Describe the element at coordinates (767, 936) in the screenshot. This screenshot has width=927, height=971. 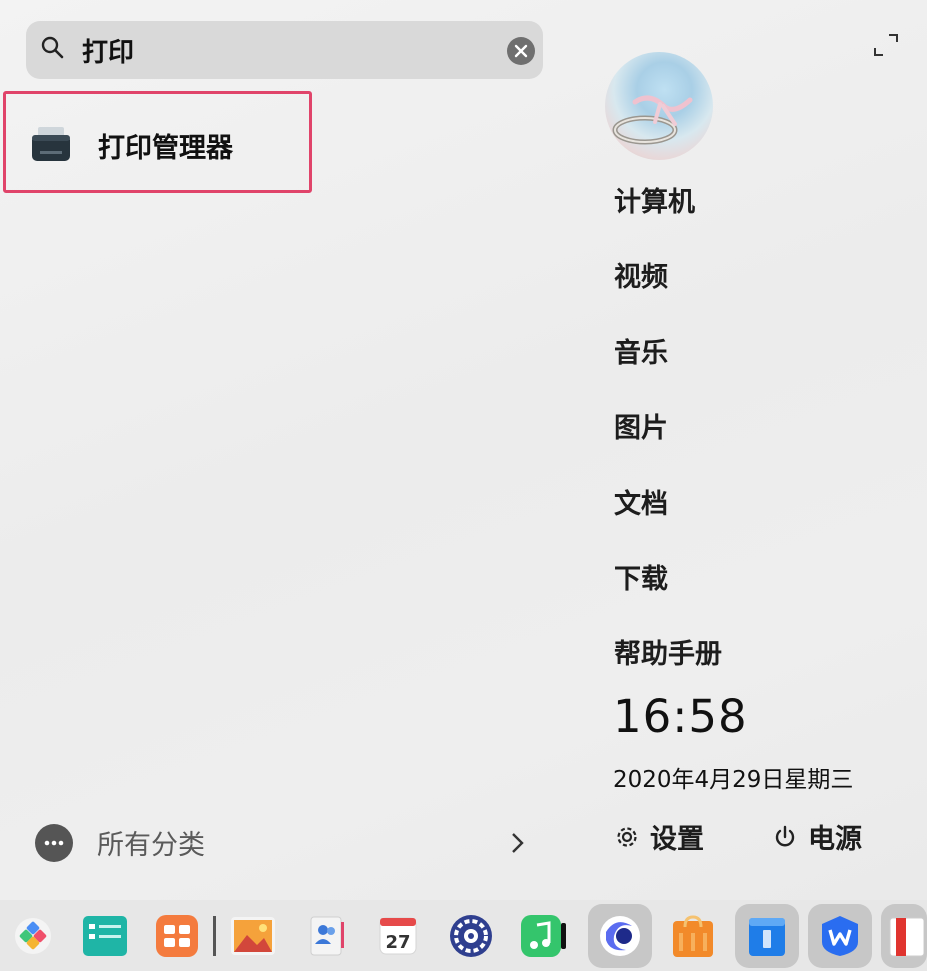
I see `notes-icon` at that location.